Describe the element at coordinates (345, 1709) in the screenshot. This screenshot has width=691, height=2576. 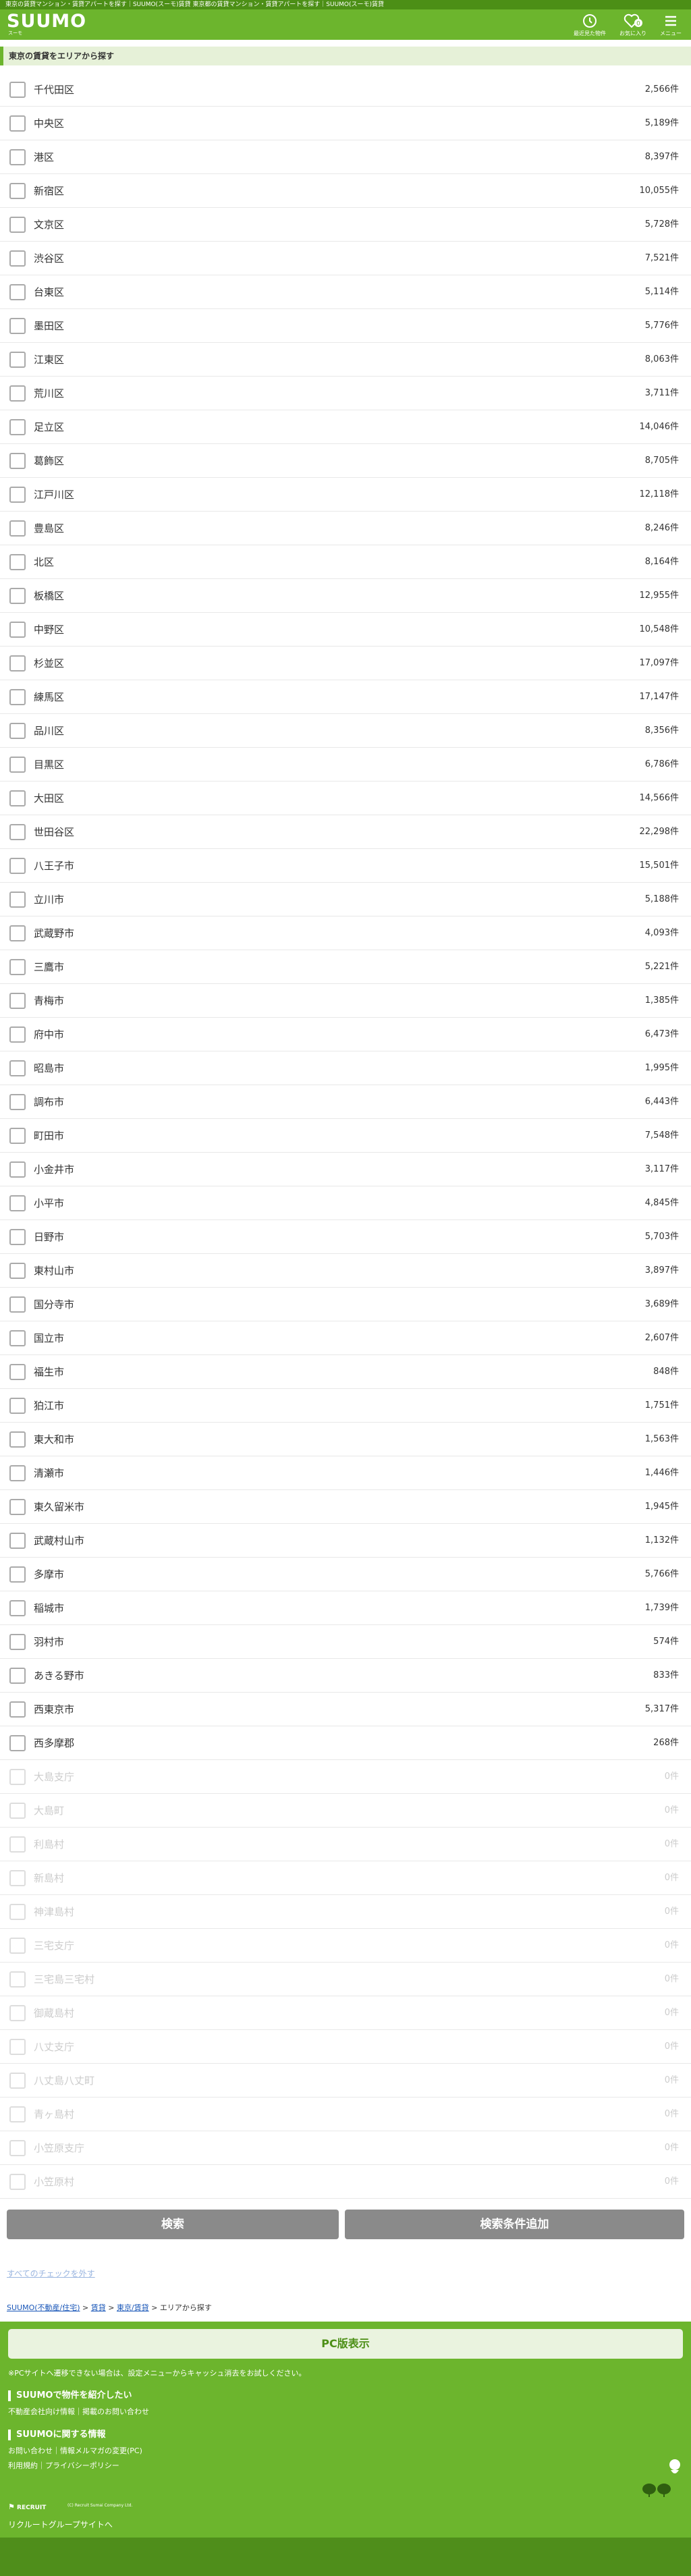
I see `area-row: 西東京市 5,317件` at that location.